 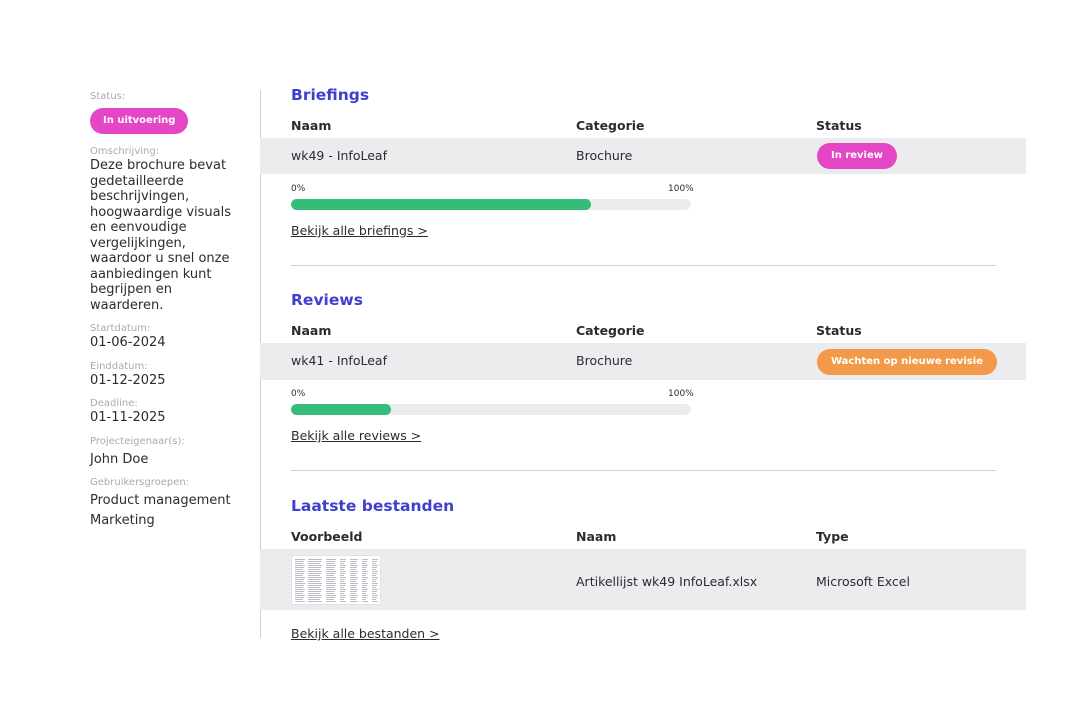 What do you see at coordinates (365, 633) in the screenshot?
I see `view-all-files-link: Bekijk alle bestanden >` at bounding box center [365, 633].